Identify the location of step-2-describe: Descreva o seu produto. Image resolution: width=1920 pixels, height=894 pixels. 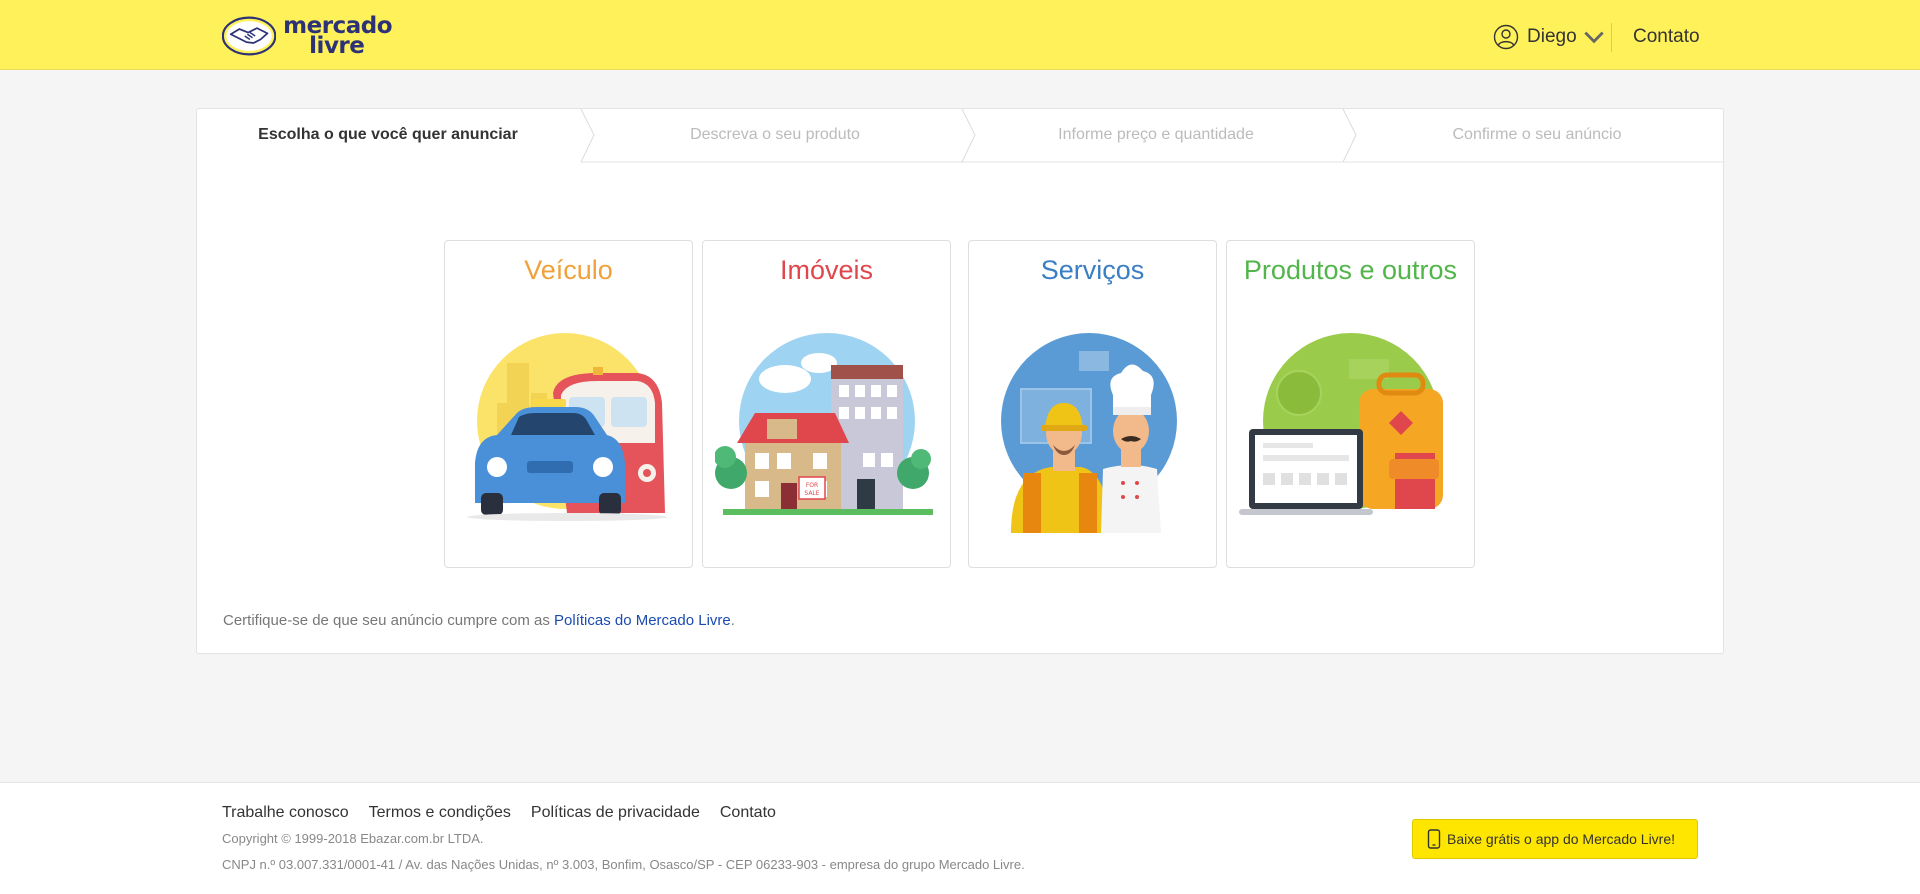
(775, 134).